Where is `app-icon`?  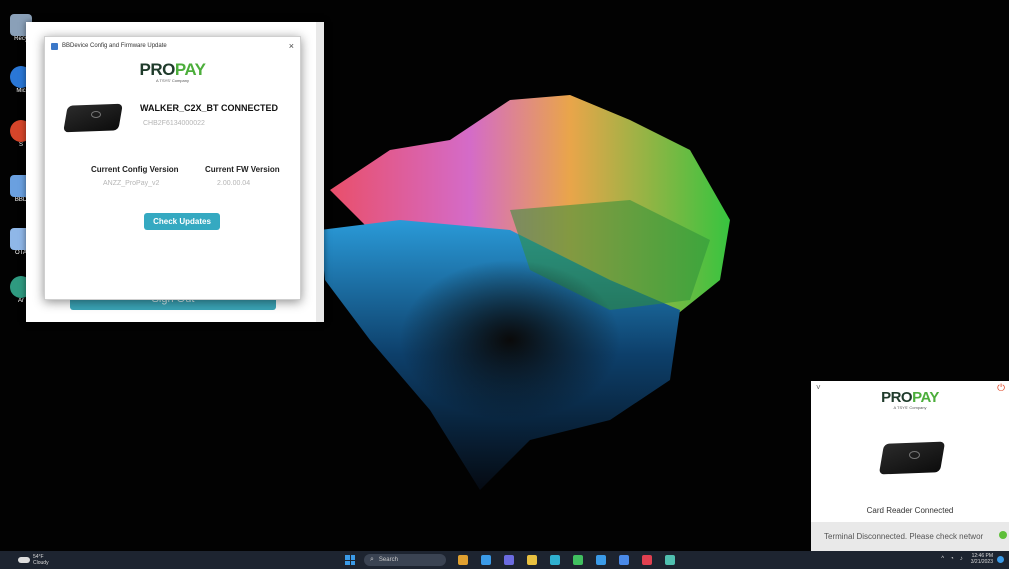 app-icon is located at coordinates (54, 46).